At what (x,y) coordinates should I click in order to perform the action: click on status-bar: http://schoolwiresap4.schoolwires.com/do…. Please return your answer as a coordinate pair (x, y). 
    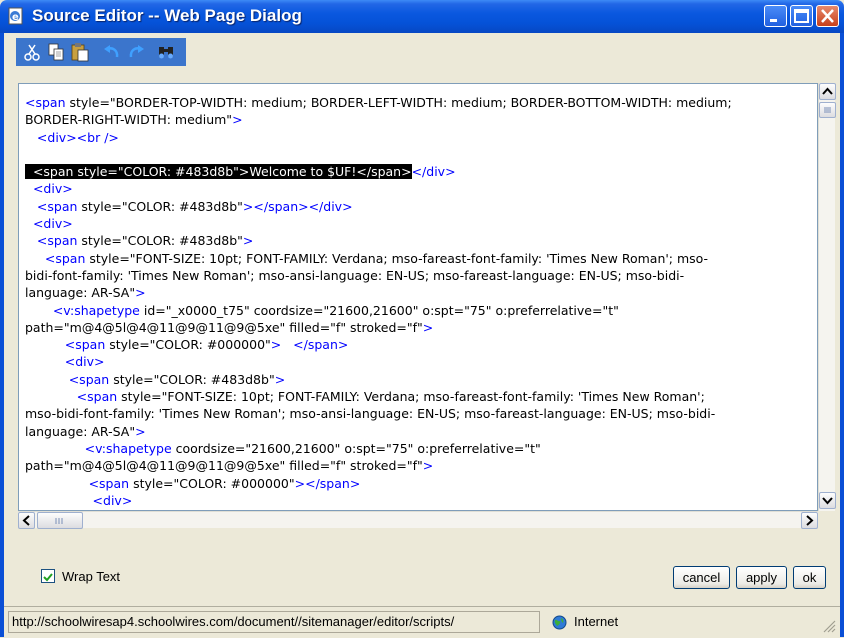
    Looking at the image, I should click on (422, 622).